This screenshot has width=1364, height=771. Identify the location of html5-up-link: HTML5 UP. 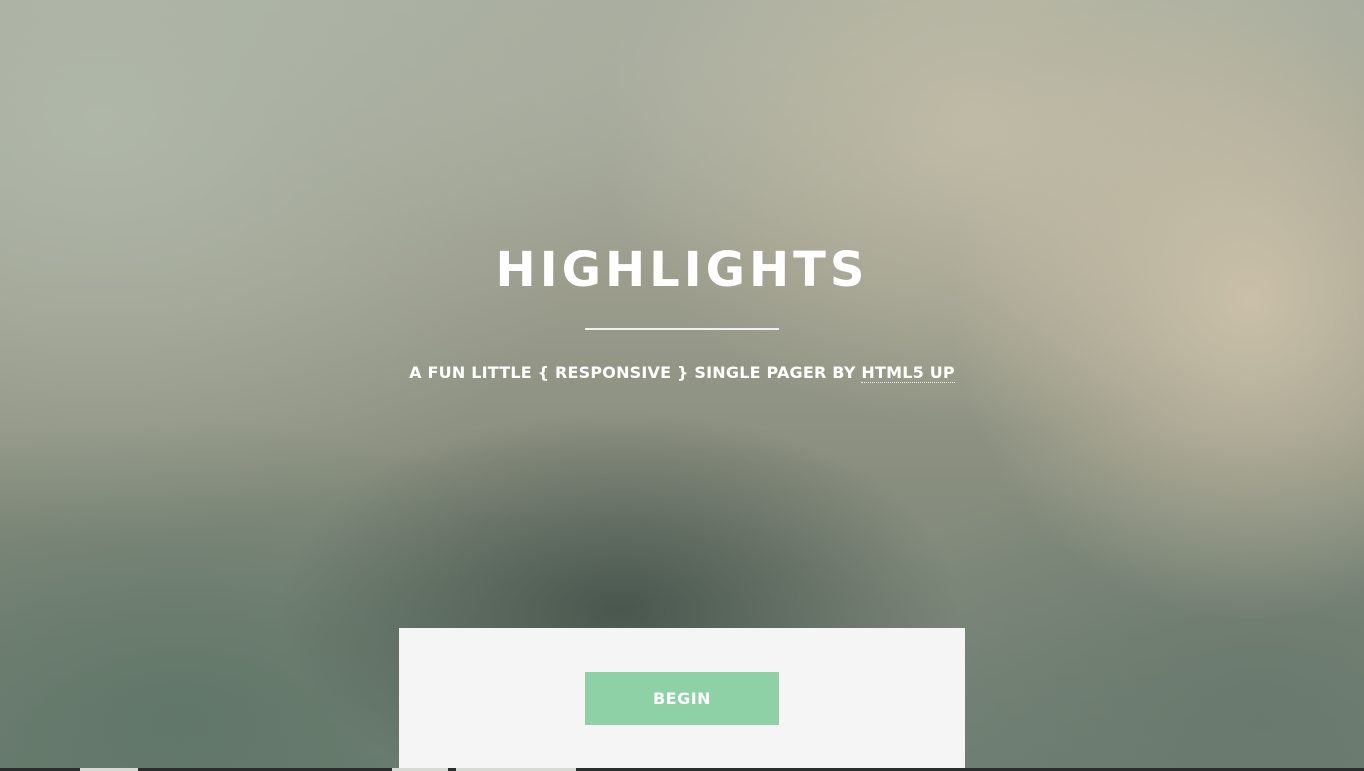
(908, 373).